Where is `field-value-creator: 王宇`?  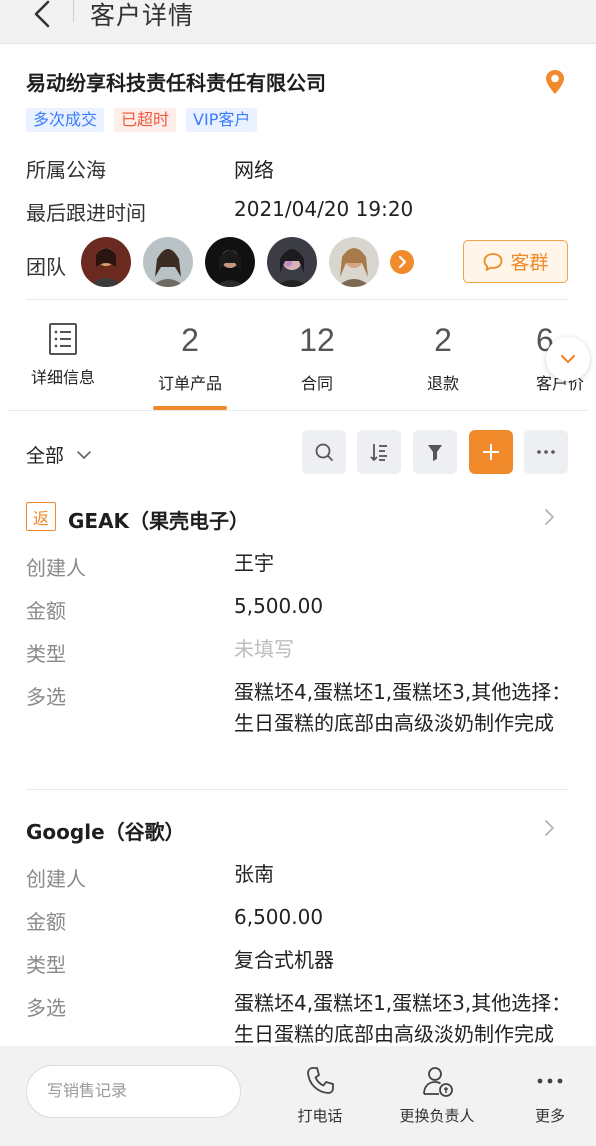 field-value-creator: 王宇 is located at coordinates (254, 563).